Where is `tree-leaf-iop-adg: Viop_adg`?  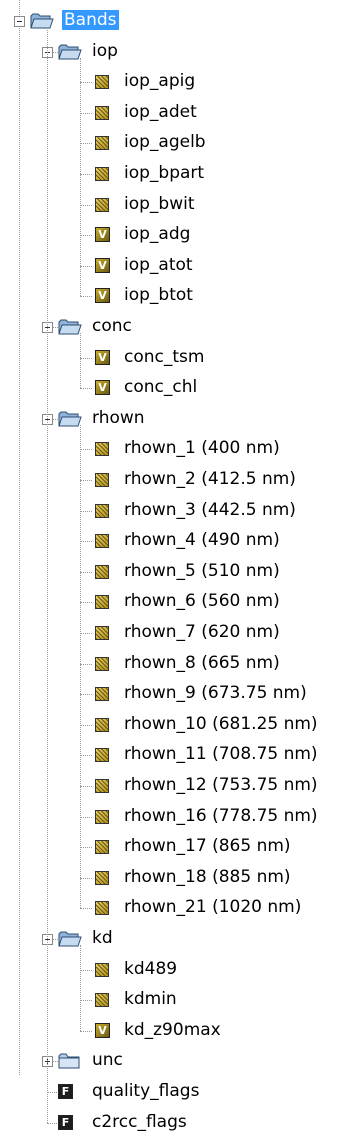 tree-leaf-iop-adg: Viop_adg is located at coordinates (180, 235).